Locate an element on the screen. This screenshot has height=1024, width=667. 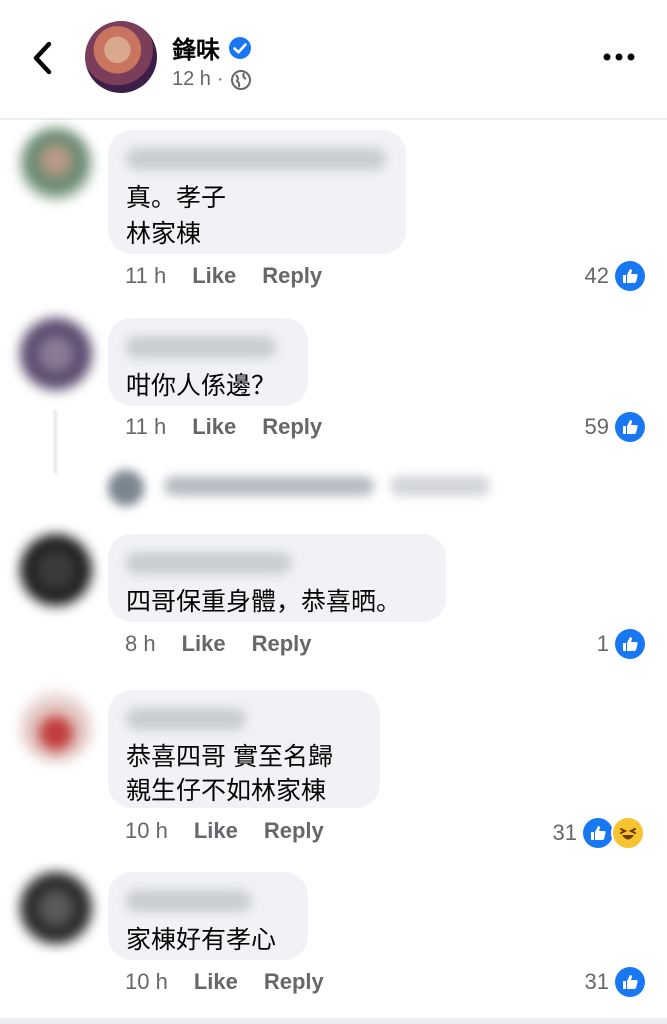
more-options-icon is located at coordinates (619, 57).